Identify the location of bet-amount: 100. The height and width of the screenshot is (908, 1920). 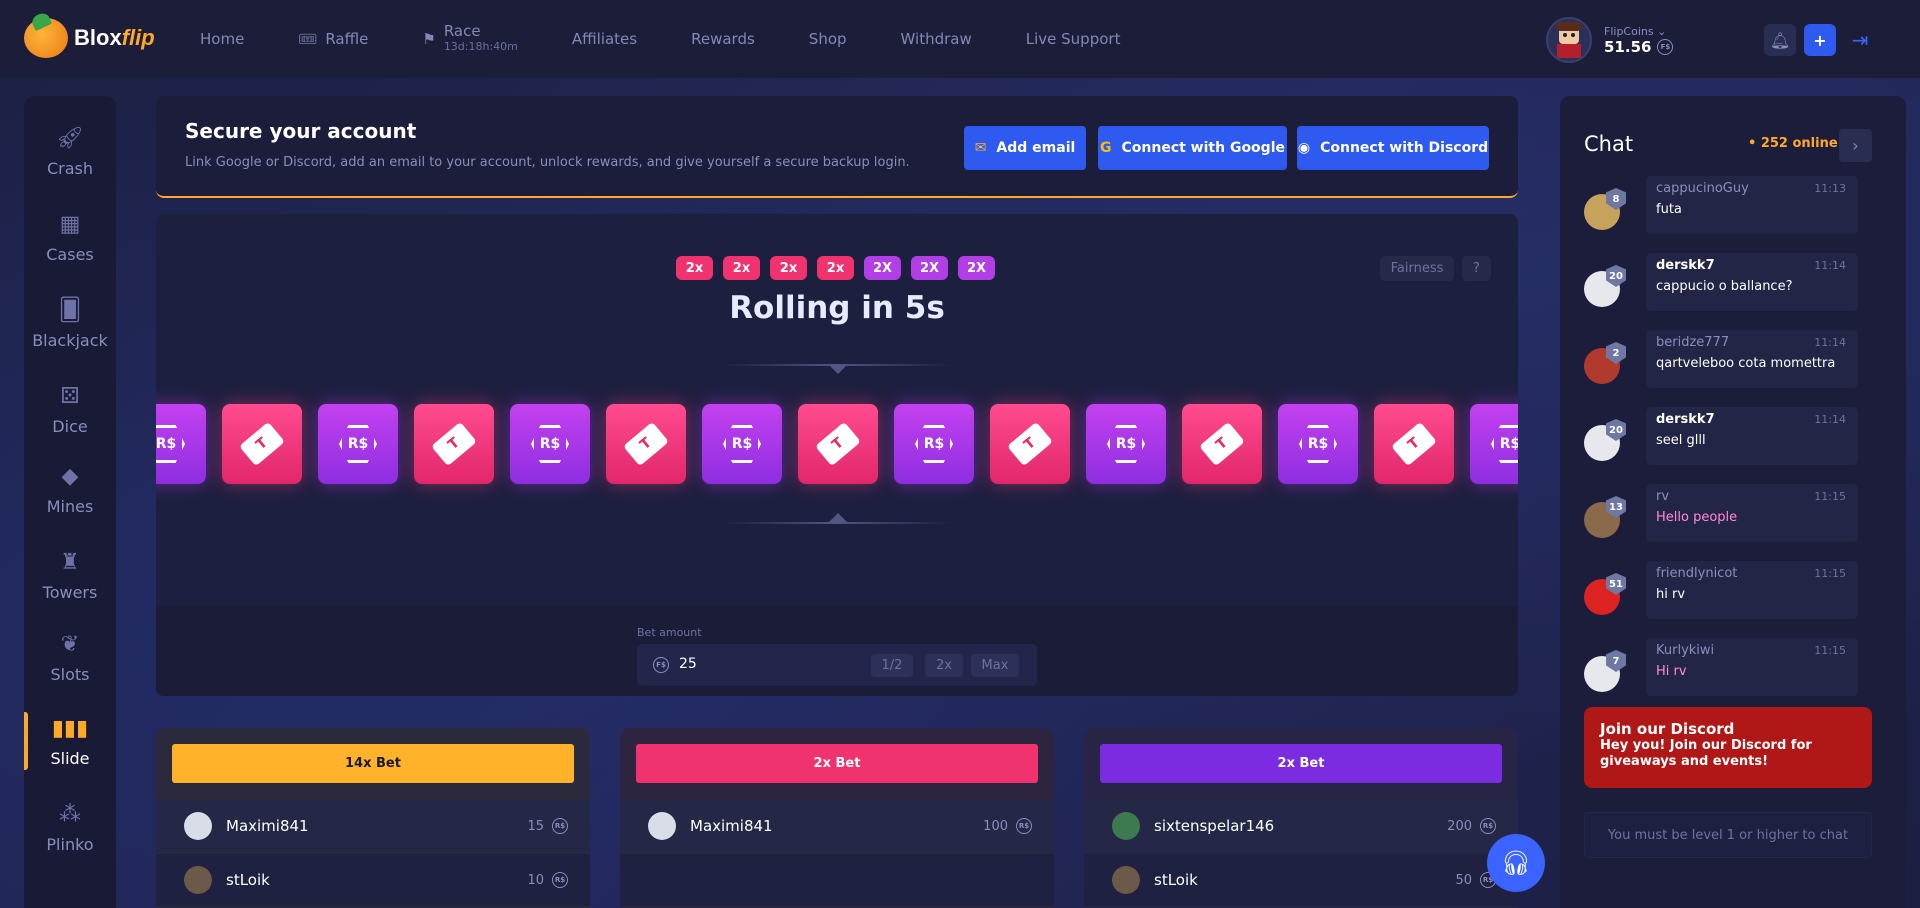
(995, 826).